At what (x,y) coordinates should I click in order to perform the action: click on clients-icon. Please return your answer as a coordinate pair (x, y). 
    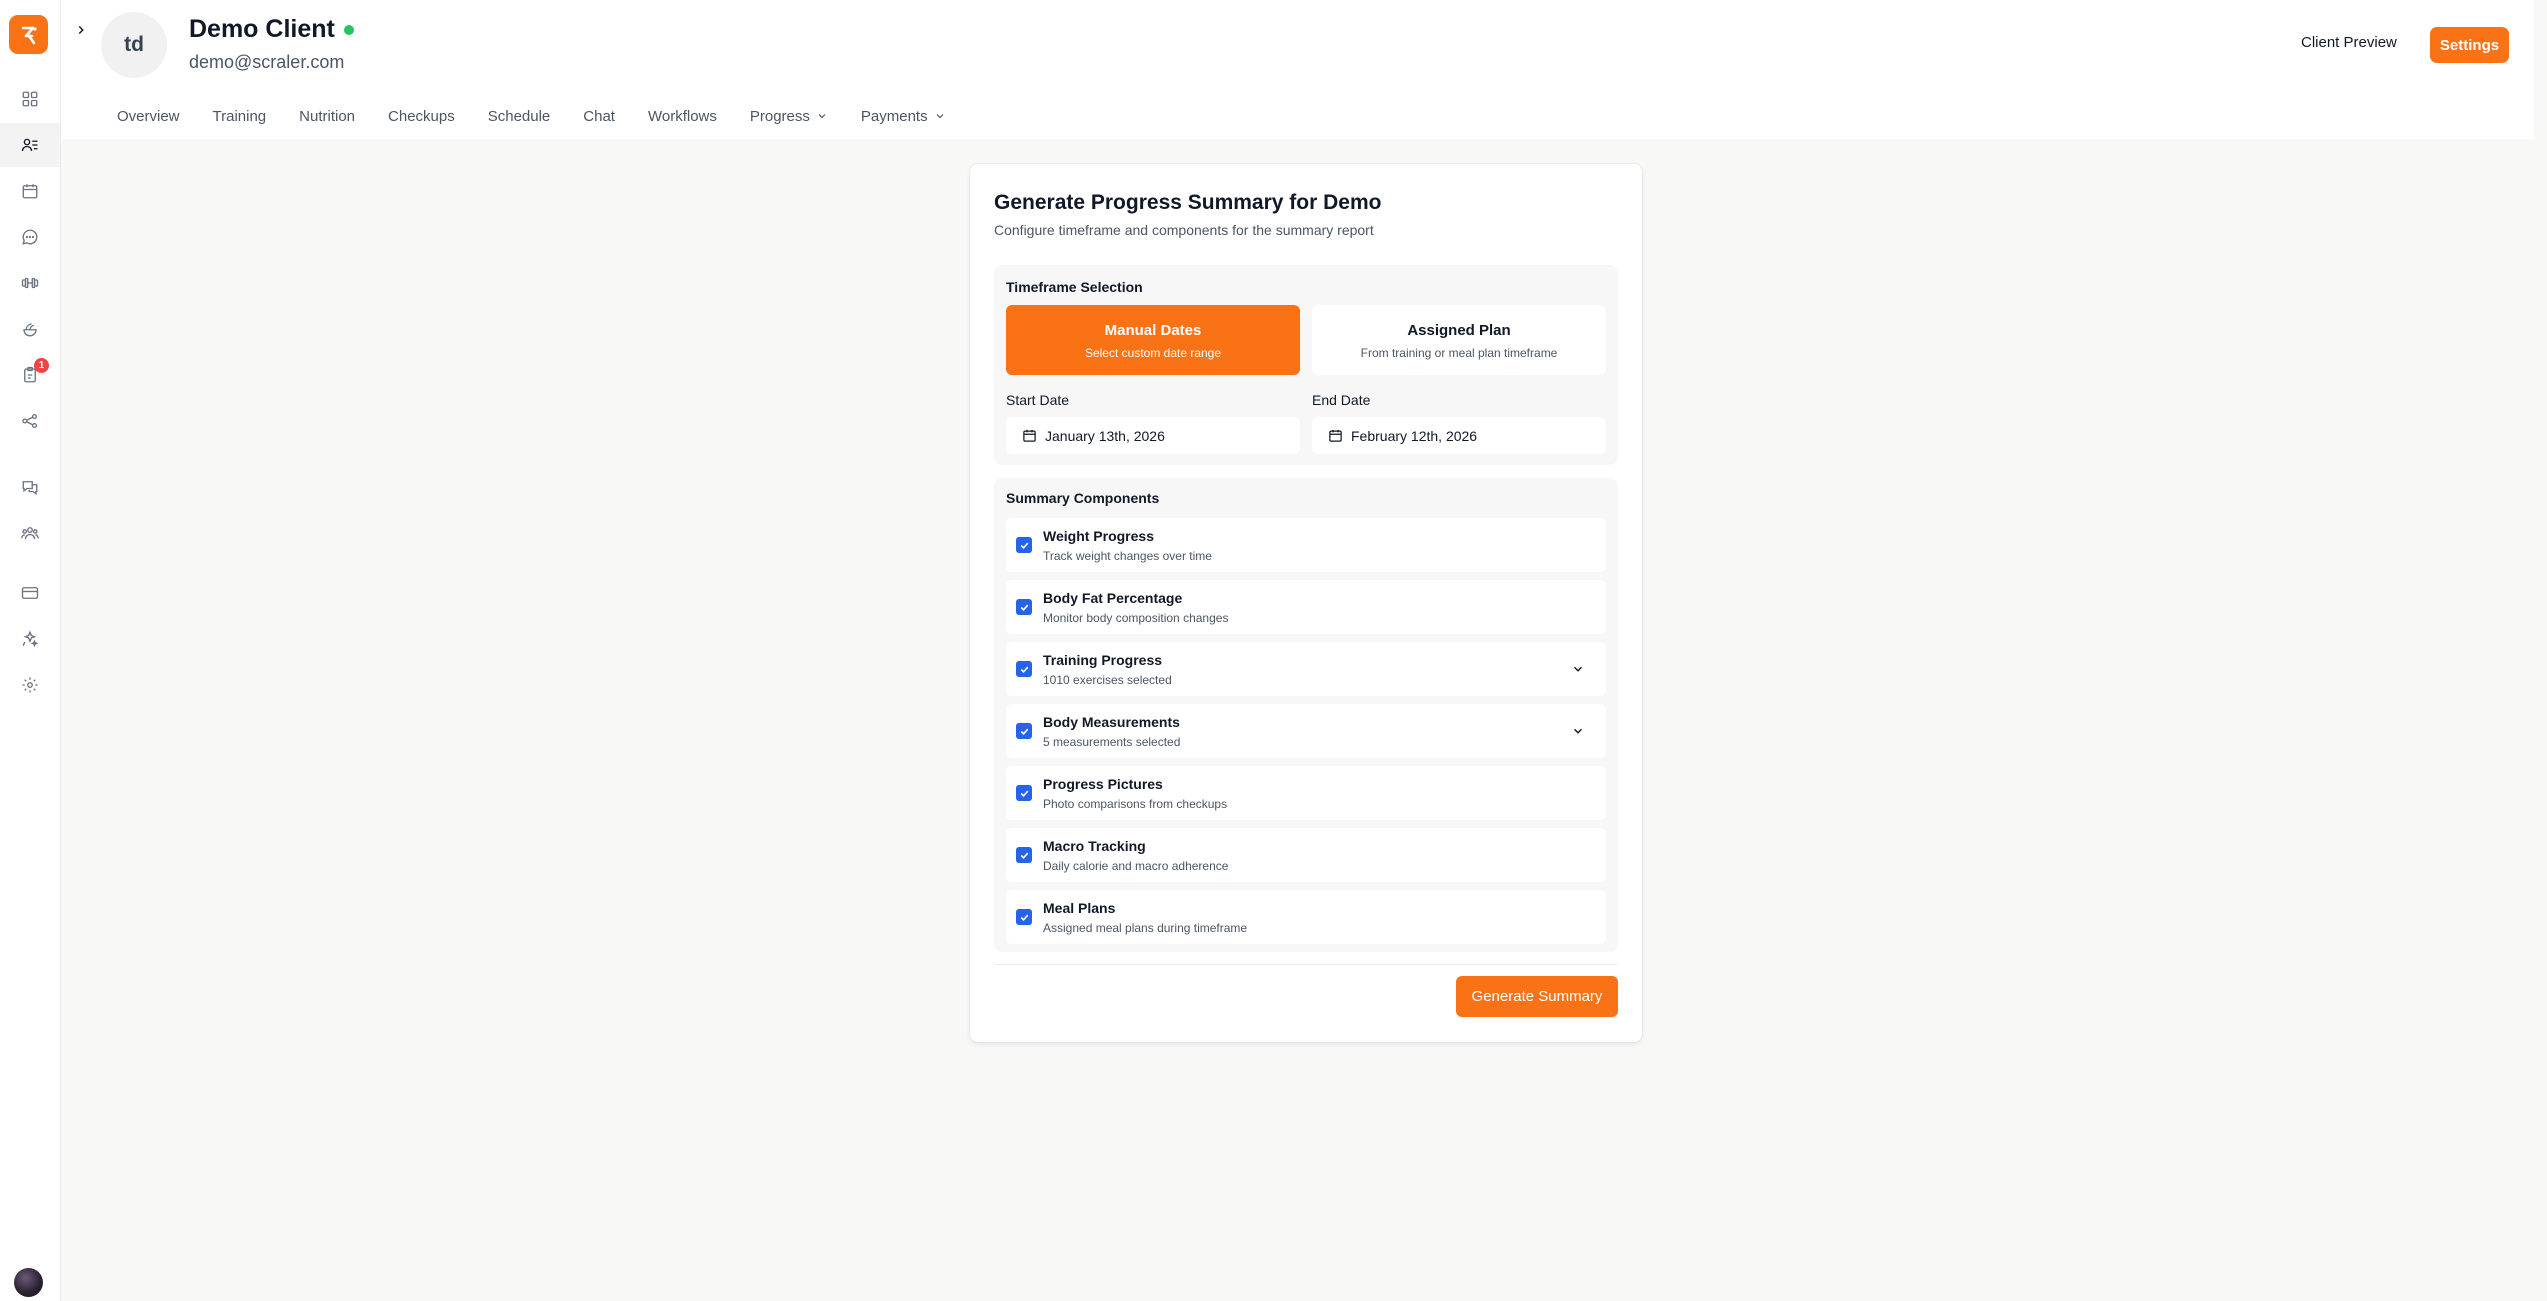
    Looking at the image, I should click on (29, 145).